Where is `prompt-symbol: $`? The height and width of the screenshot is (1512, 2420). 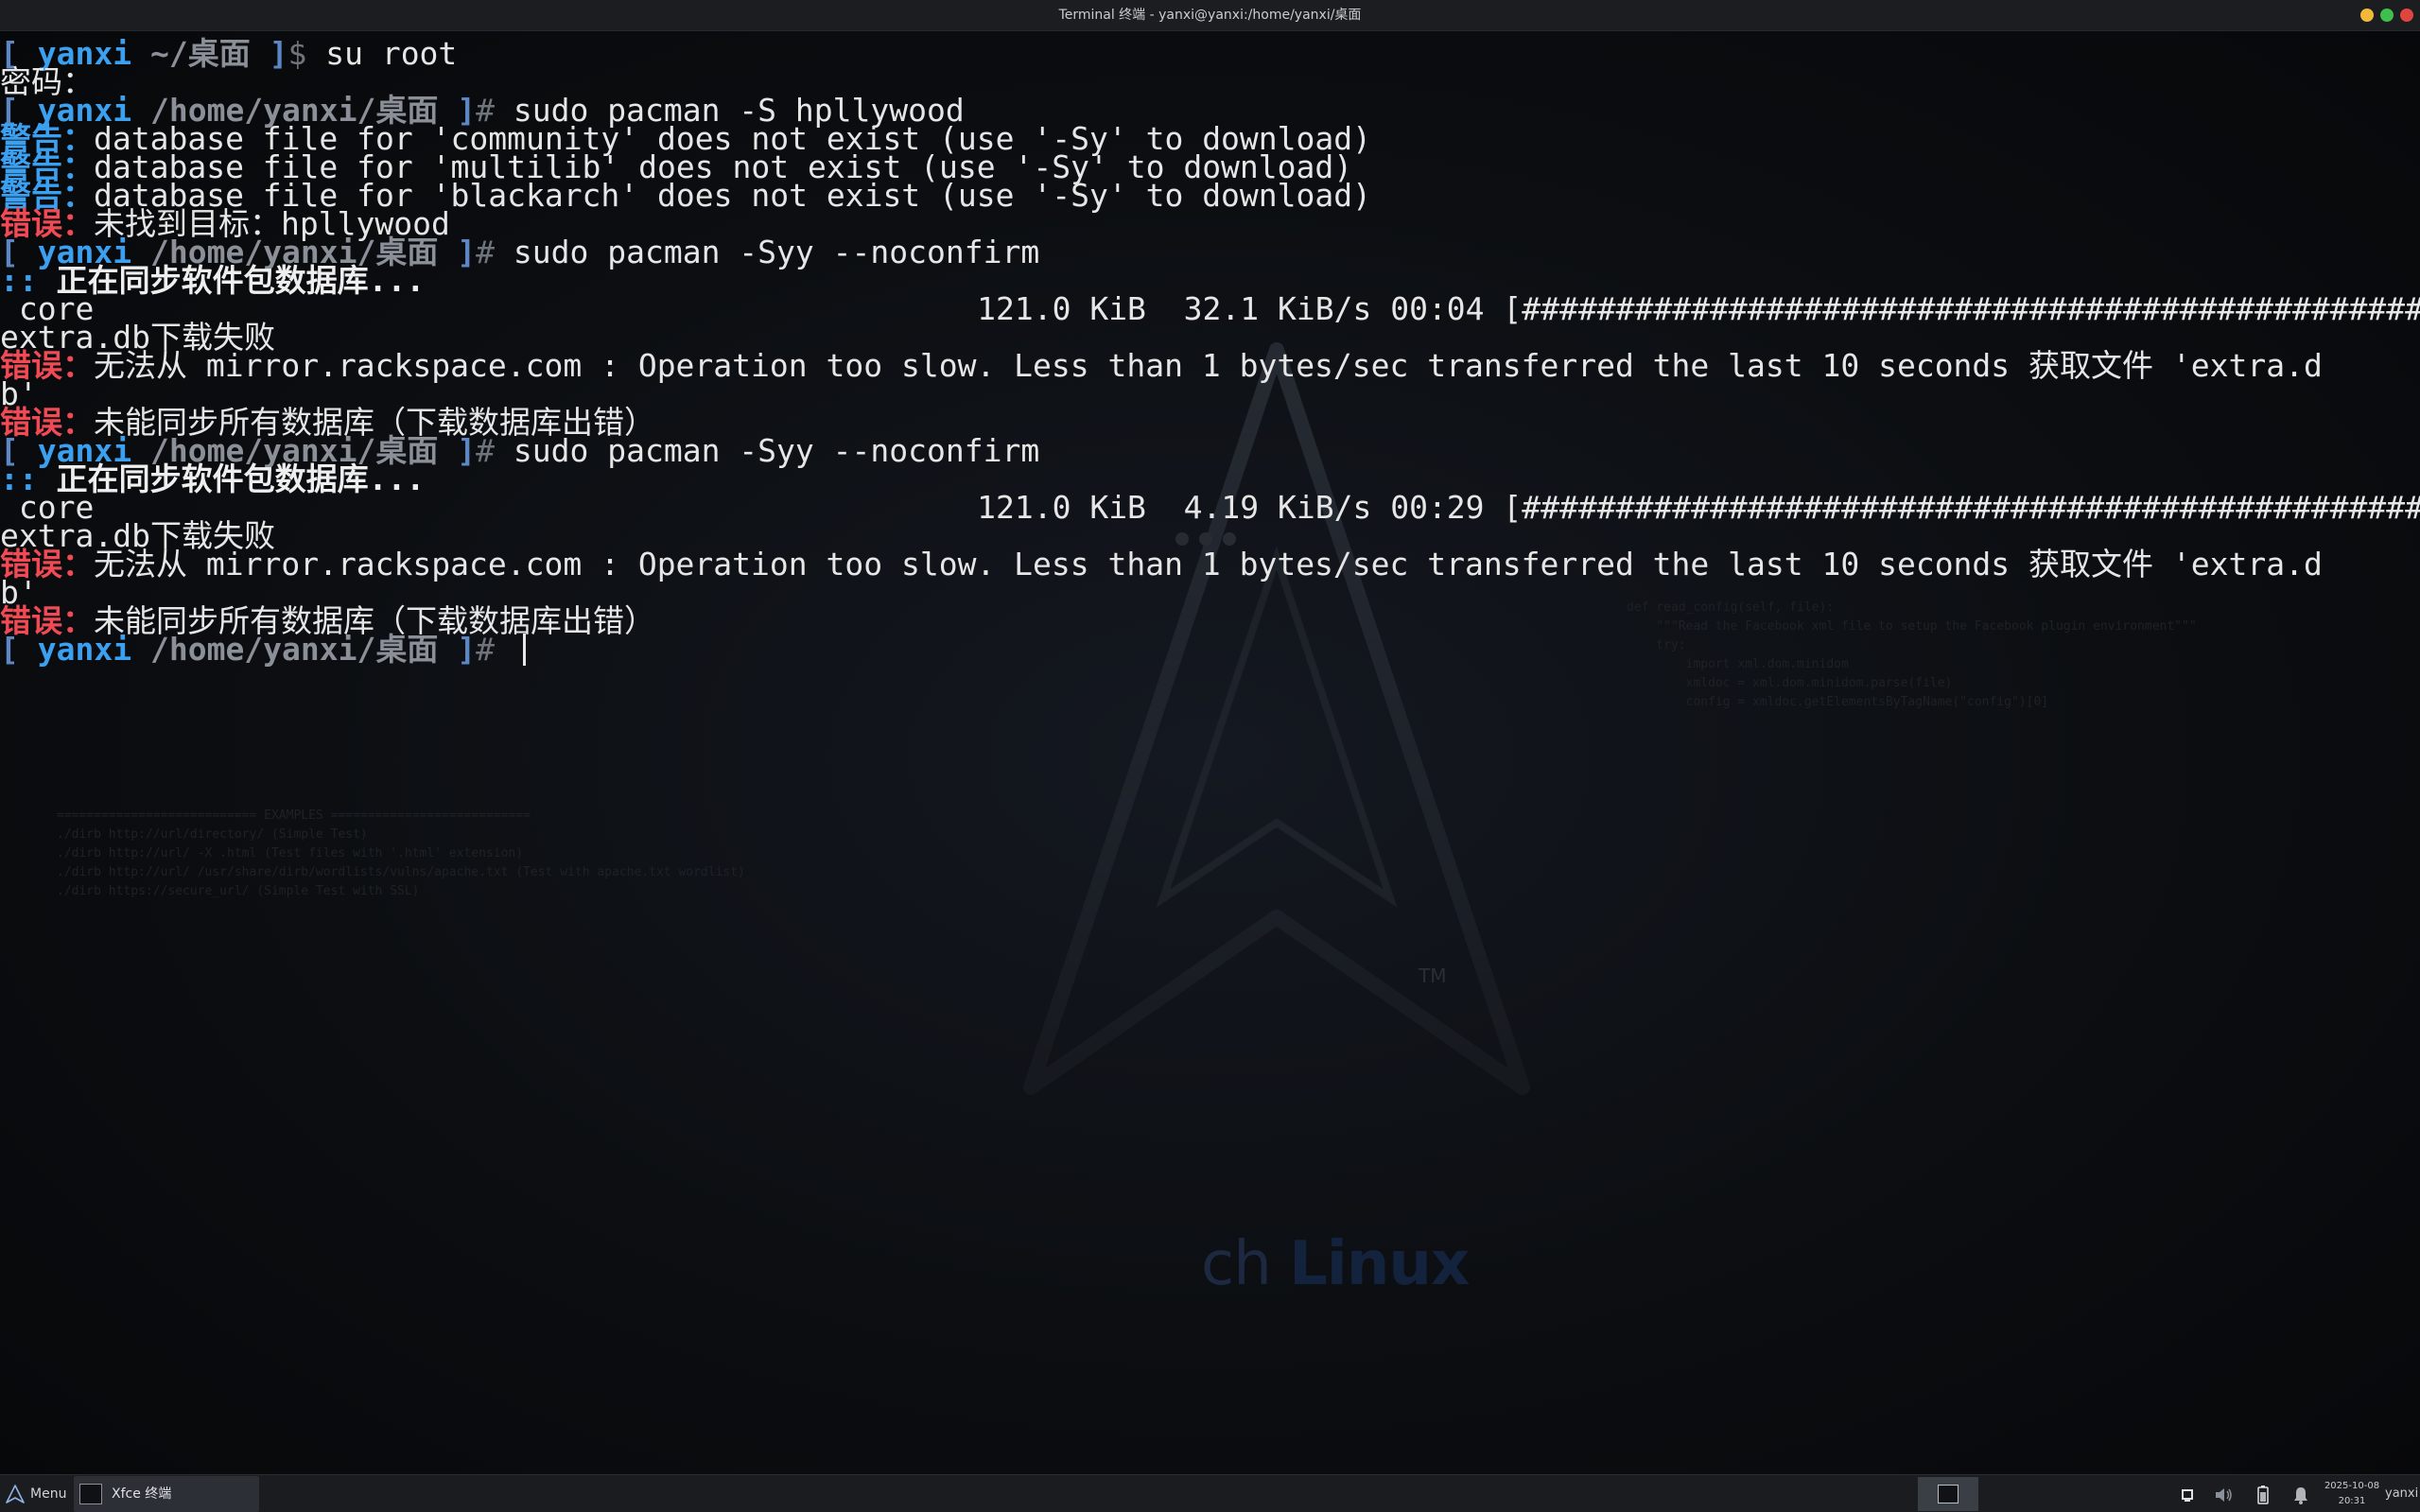 prompt-symbol: $ is located at coordinates (307, 54).